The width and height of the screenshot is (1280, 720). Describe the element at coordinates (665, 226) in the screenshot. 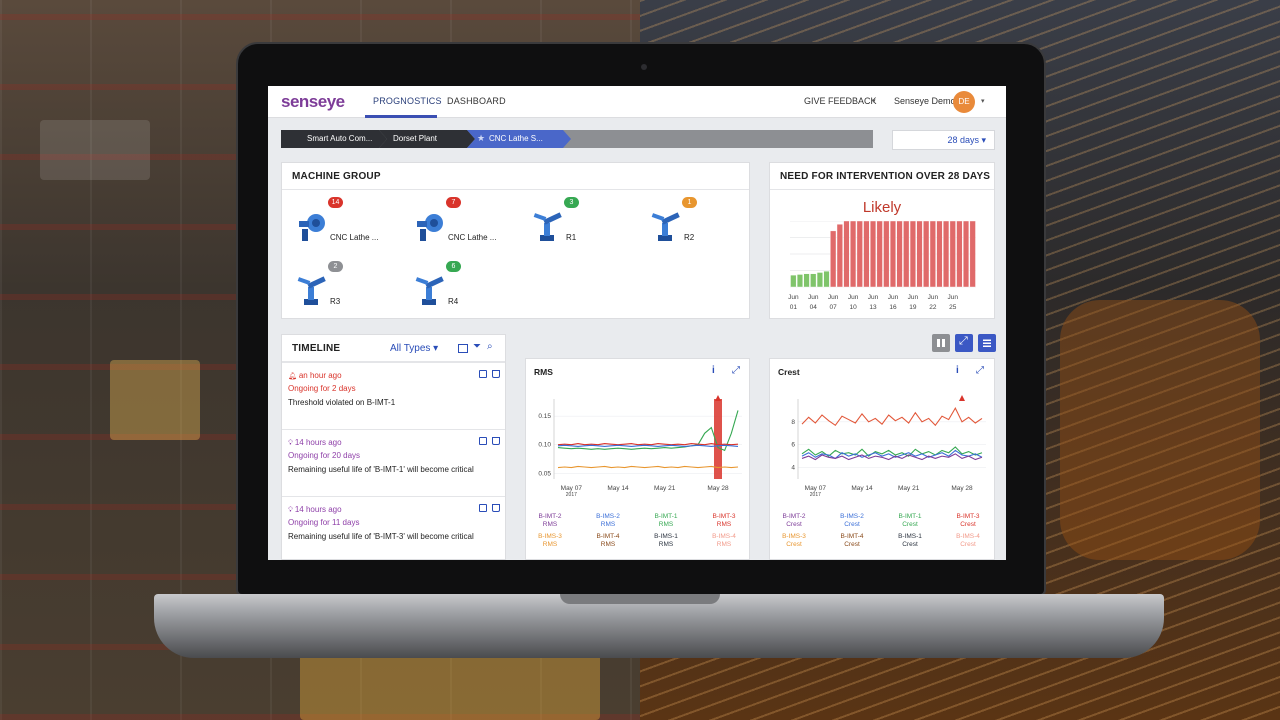

I see `robot-arm-icon` at that location.